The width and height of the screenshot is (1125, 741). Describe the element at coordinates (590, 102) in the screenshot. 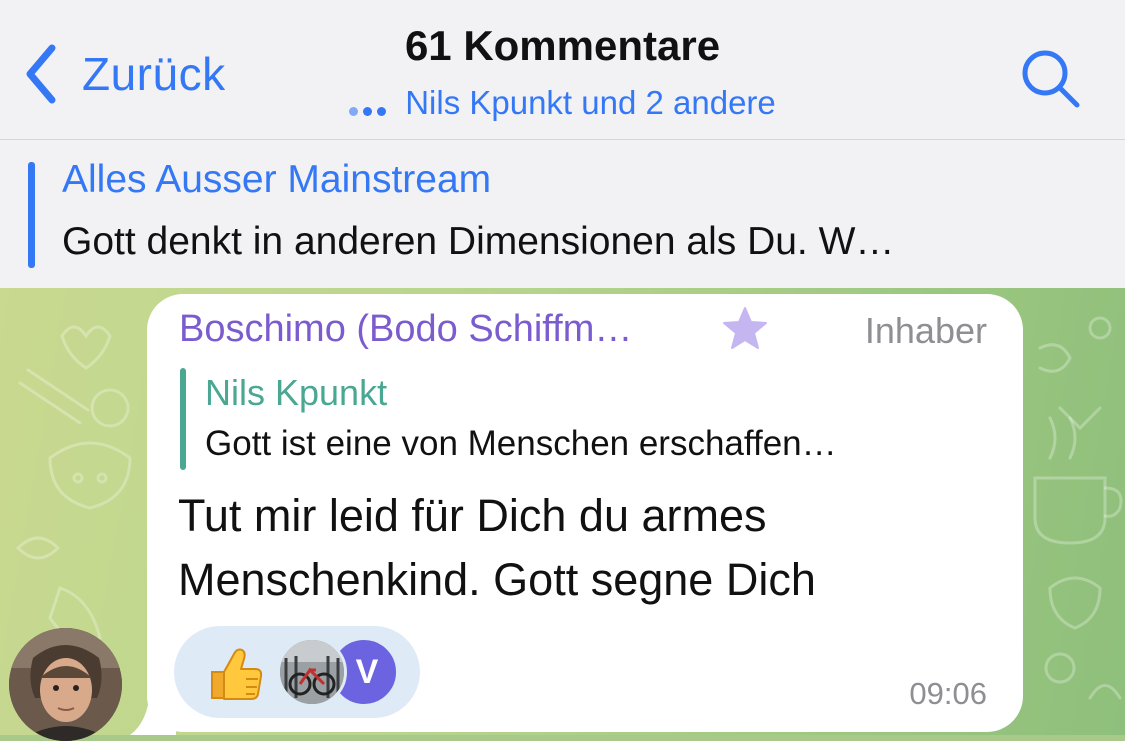

I see `typing-status-text: Nils Kpunkt und 2 andere` at that location.